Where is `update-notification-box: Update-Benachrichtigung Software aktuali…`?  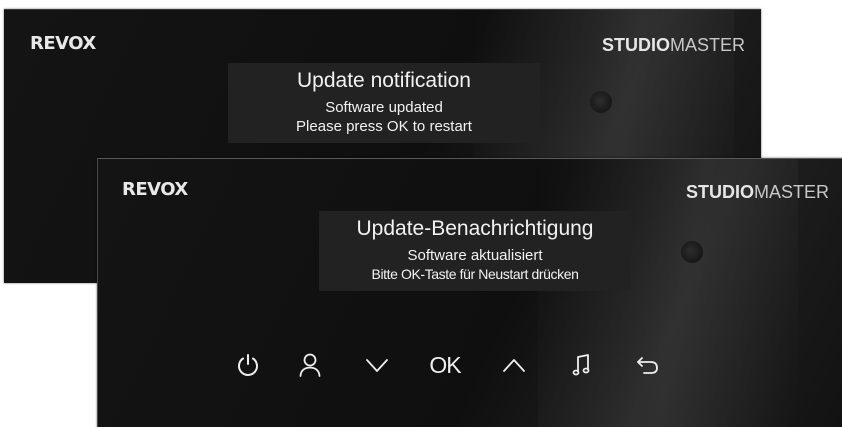
update-notification-box: Update-Benachrichtigung Software aktuali… is located at coordinates (475, 251).